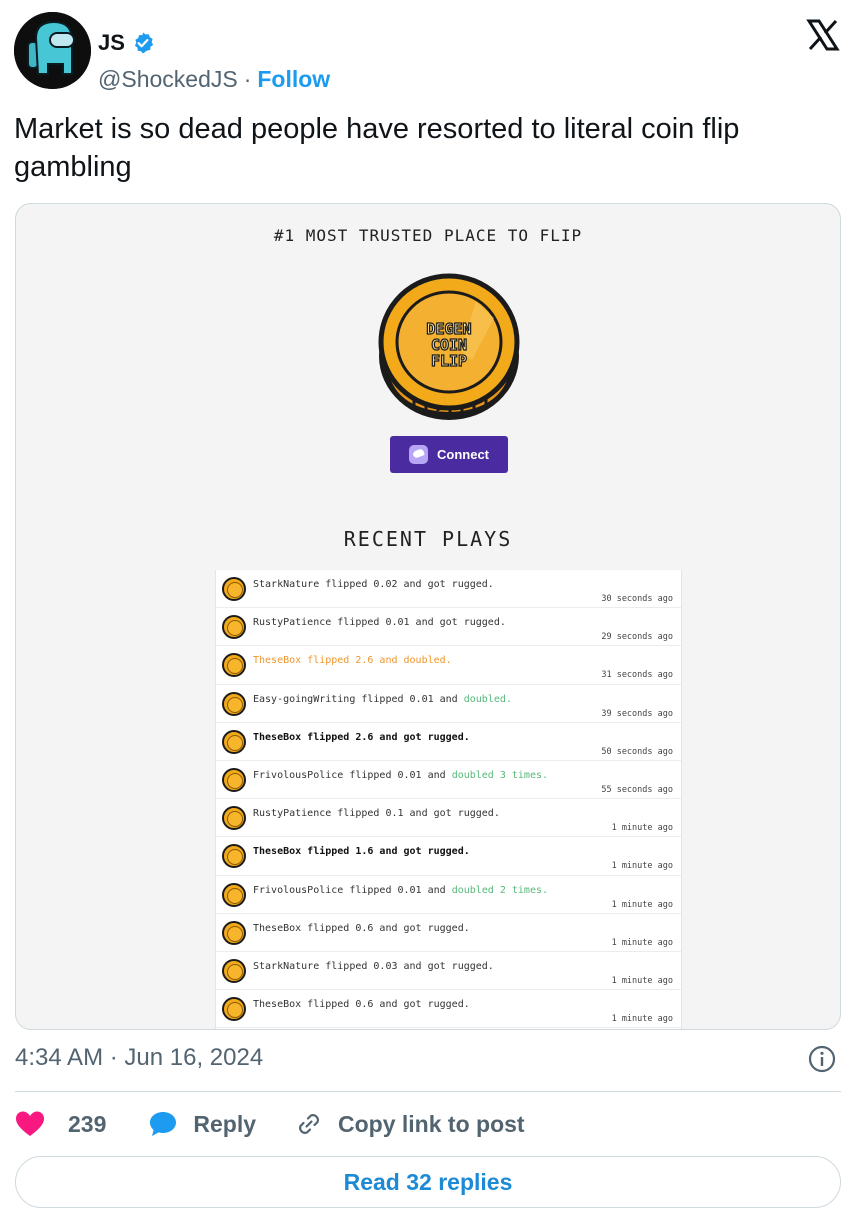 This screenshot has height=1230, width=860. I want to click on connect-button: Connect, so click(449, 454).